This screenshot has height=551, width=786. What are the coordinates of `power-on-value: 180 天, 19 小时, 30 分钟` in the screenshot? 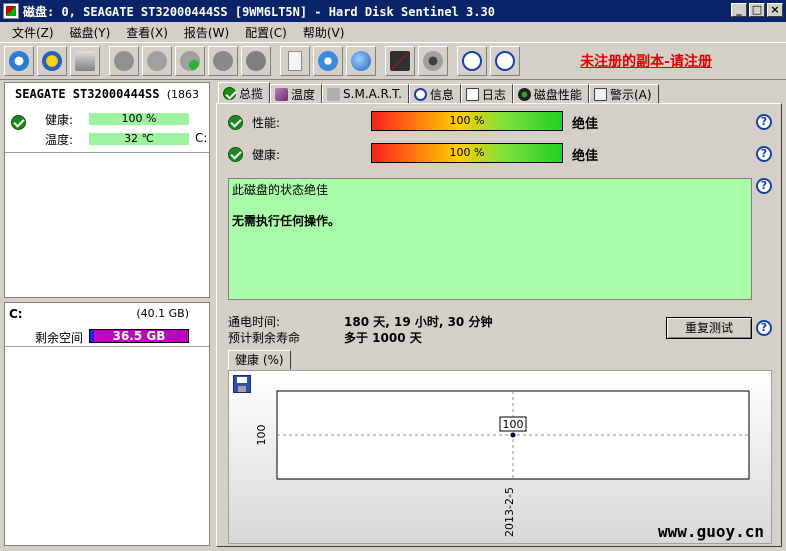 It's located at (418, 322).